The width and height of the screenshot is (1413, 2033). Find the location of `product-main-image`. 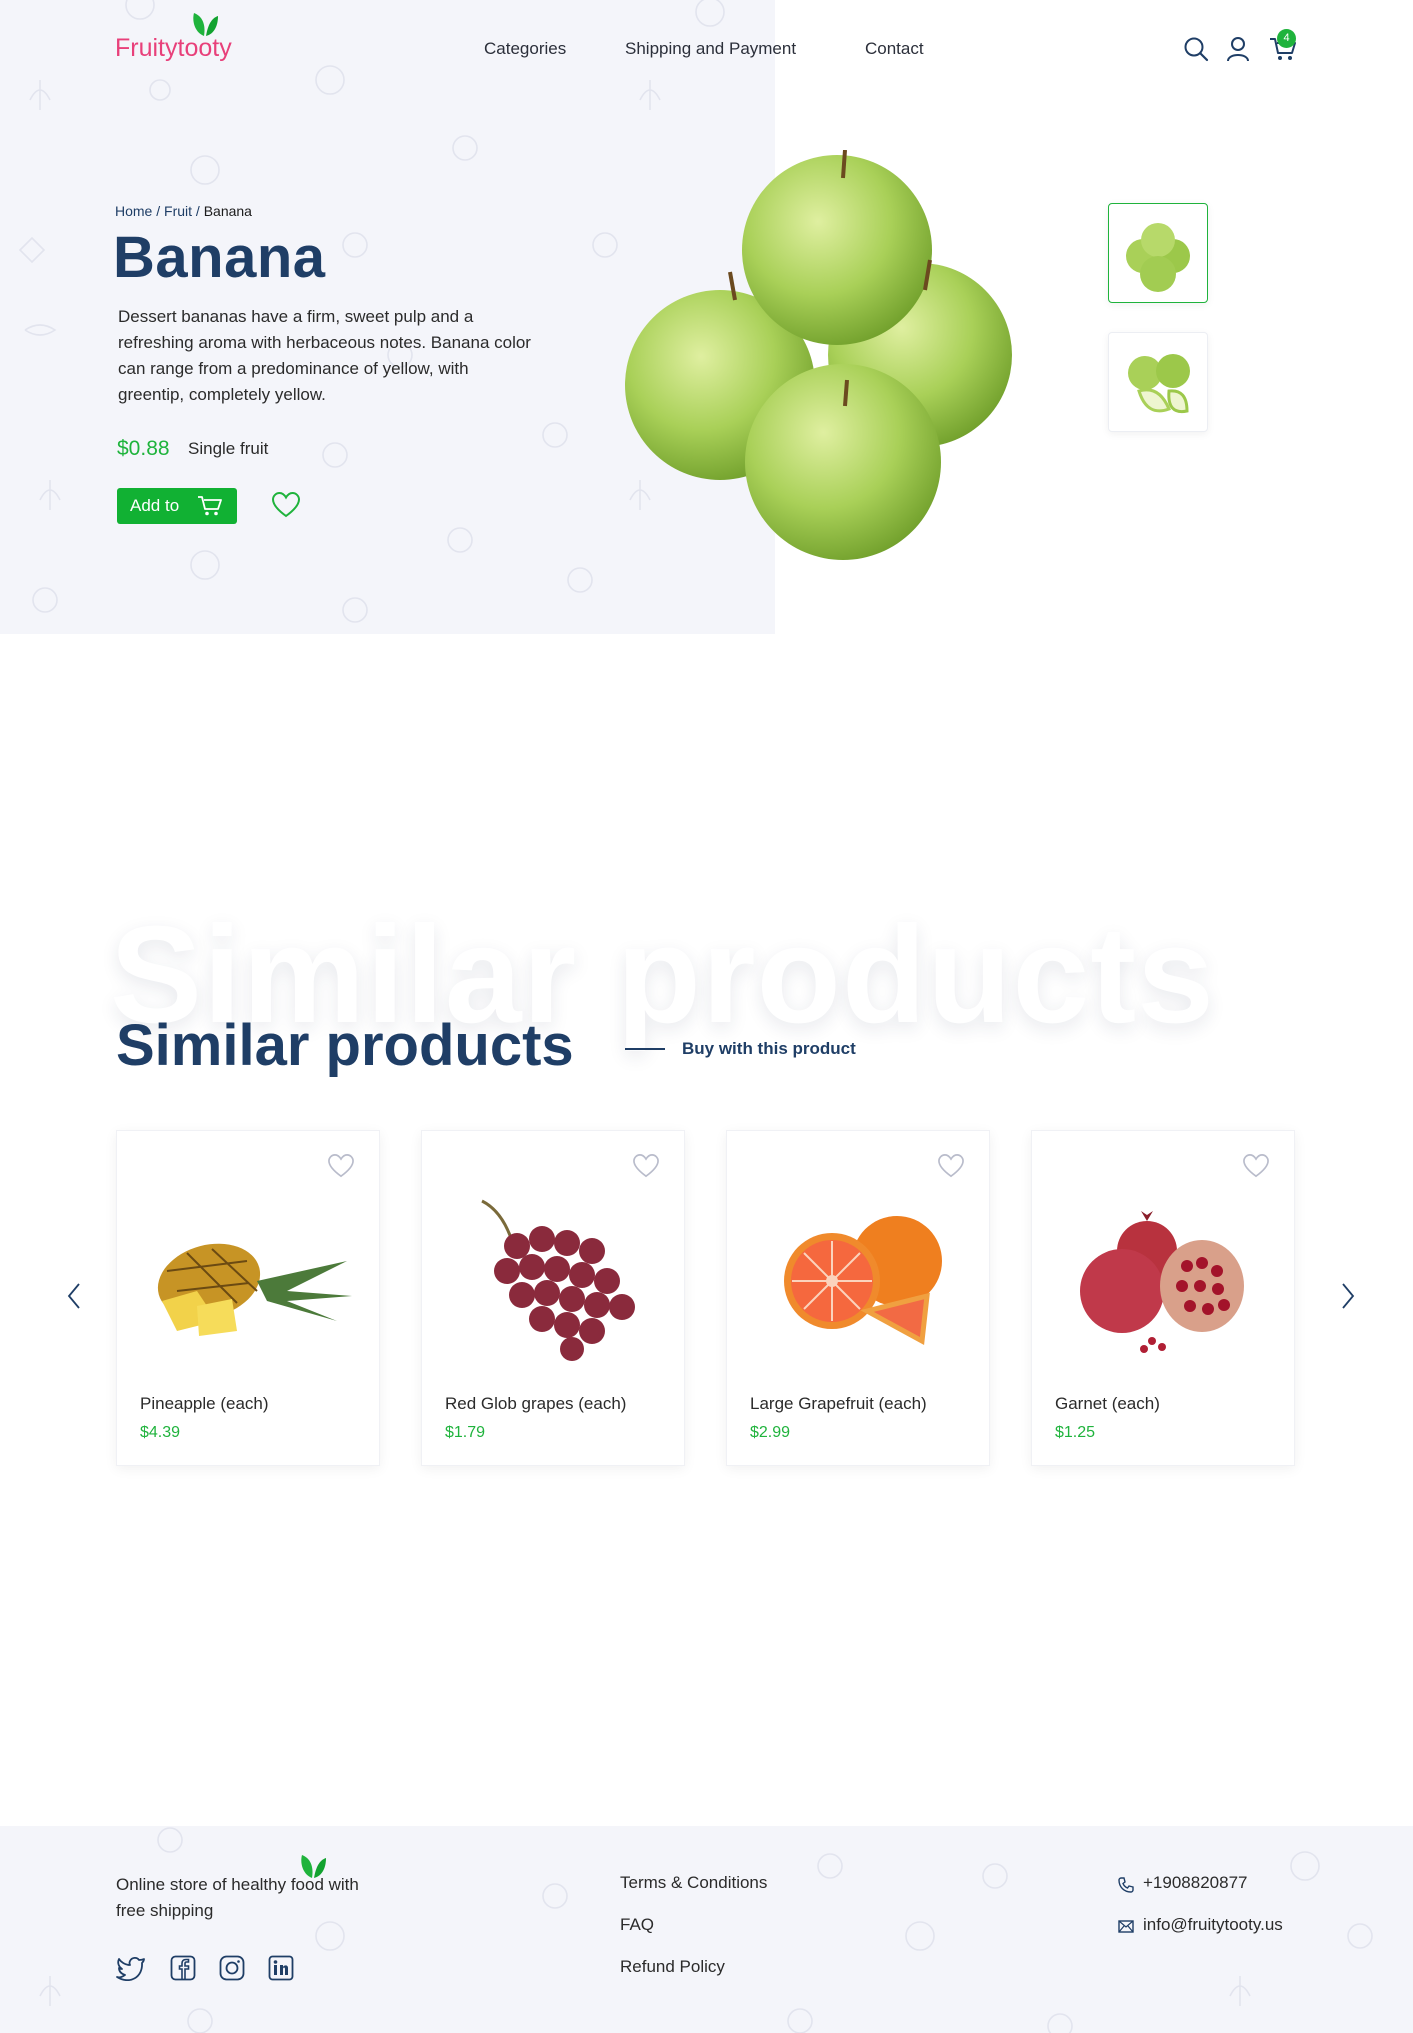

product-main-image is located at coordinates (818, 355).